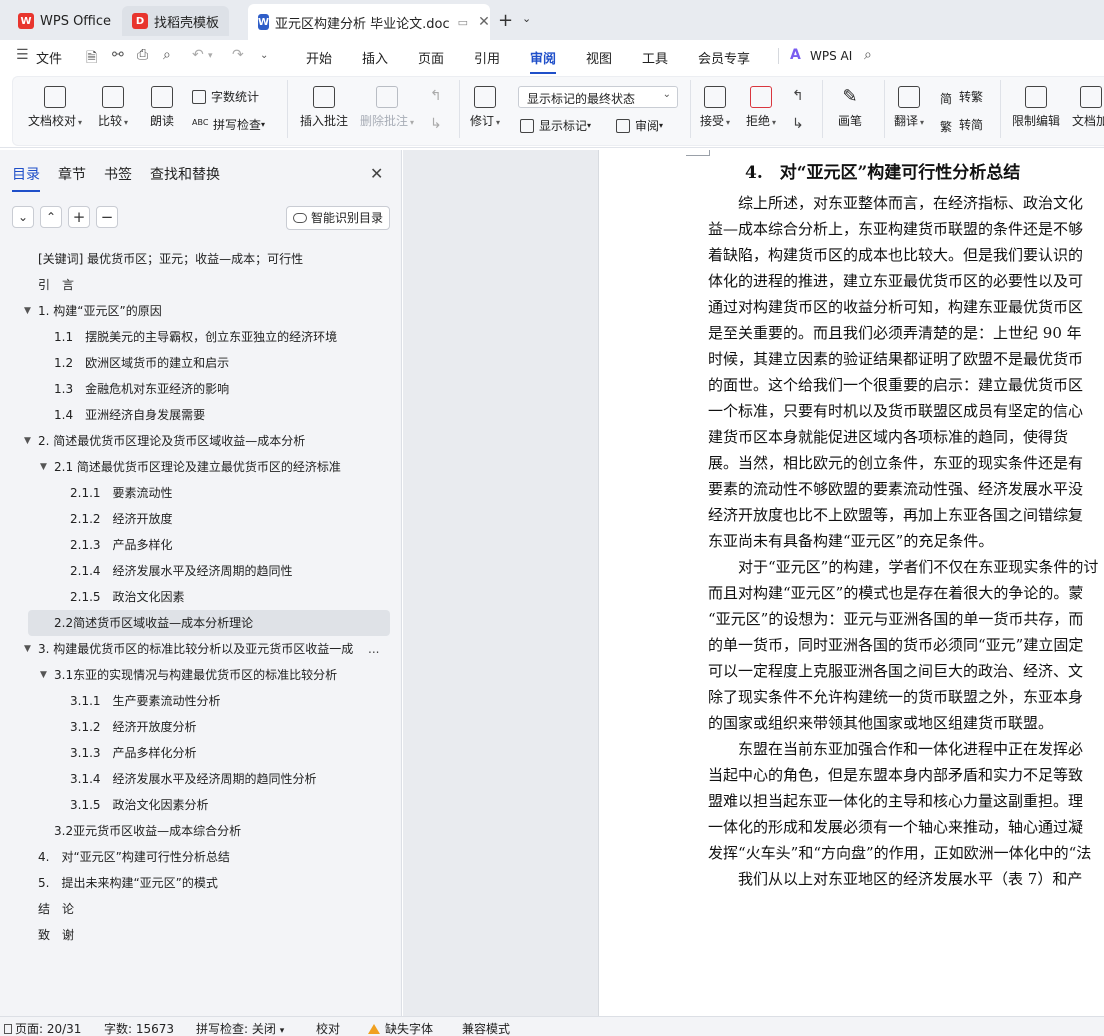 The width and height of the screenshot is (1104, 1036). I want to click on review-pane-button: 审阅 ▾, so click(639, 125).